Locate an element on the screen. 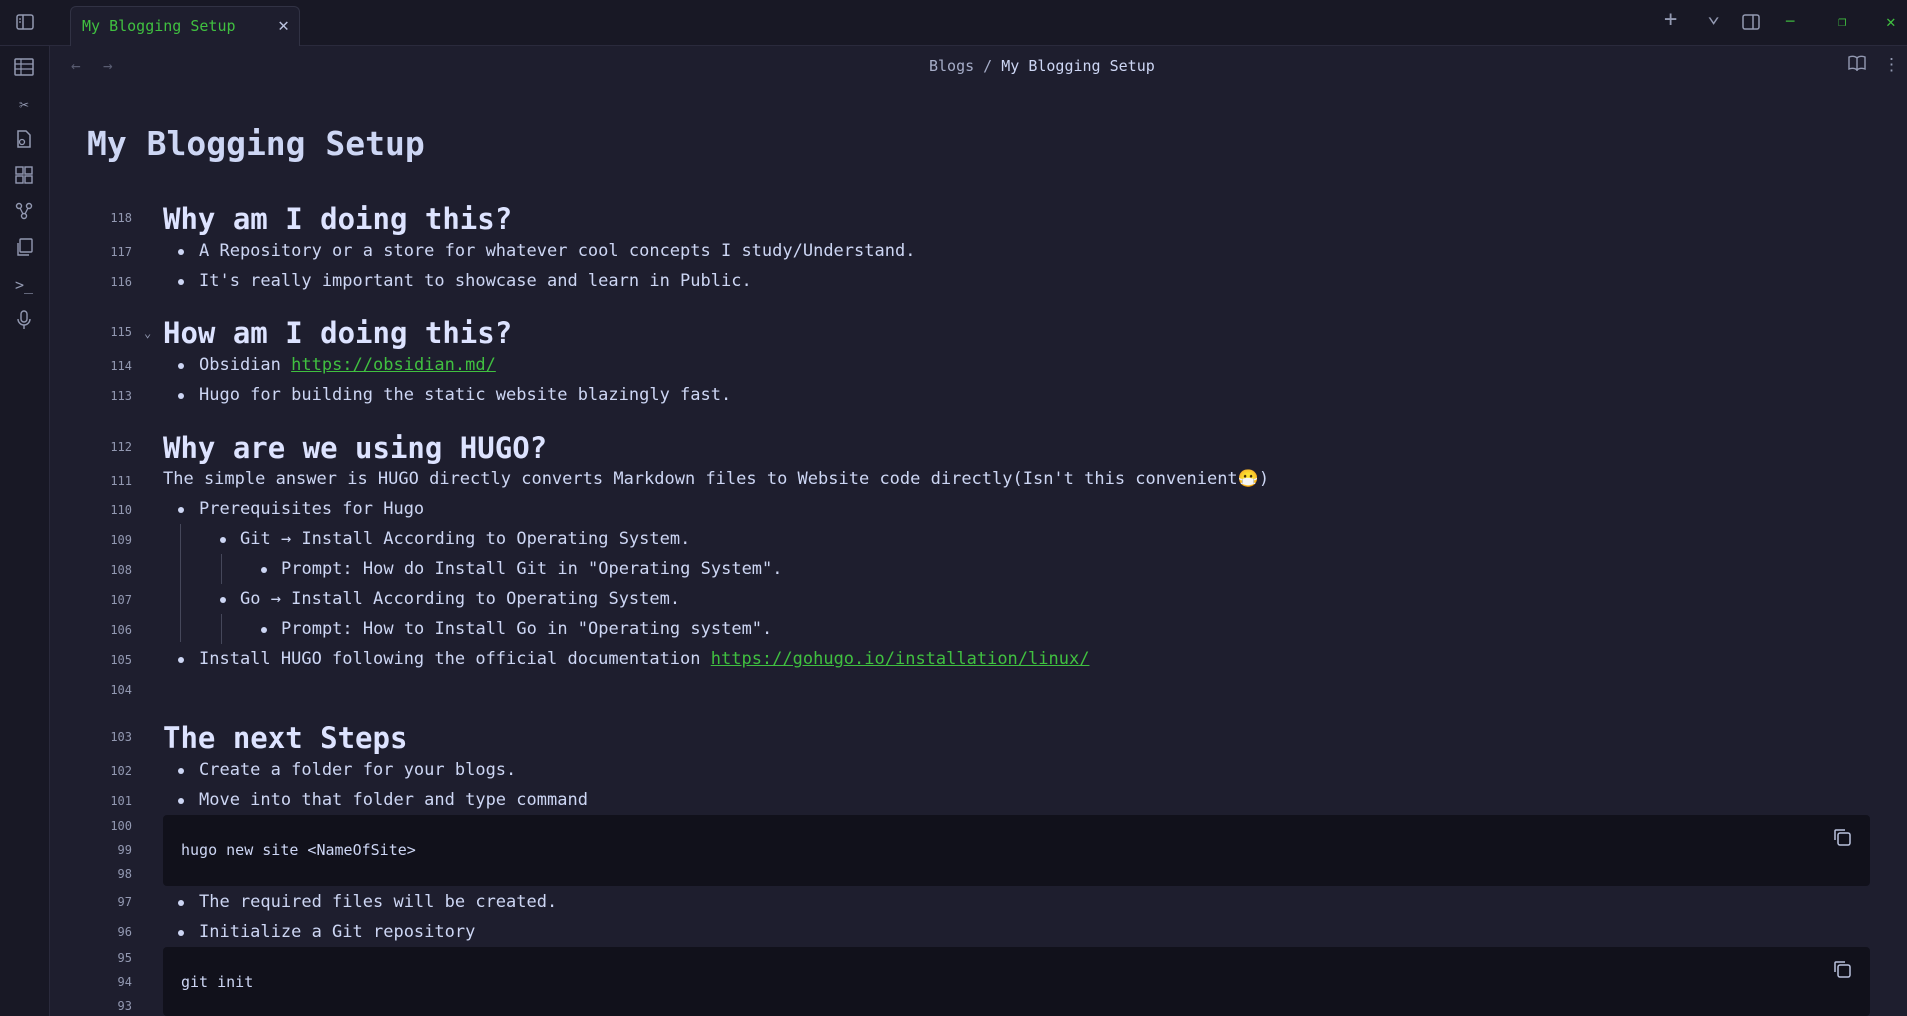 This screenshot has height=1016, width=1907. sidebar-toggle-icon is located at coordinates (25, 23).